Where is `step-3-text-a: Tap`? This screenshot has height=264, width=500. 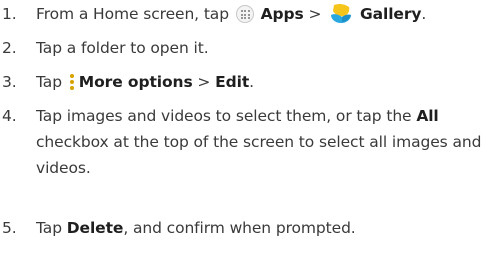 step-3-text-a: Tap is located at coordinates (49, 82).